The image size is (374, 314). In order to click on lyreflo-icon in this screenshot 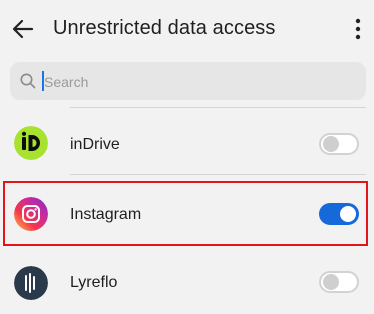, I will do `click(31, 283)`.